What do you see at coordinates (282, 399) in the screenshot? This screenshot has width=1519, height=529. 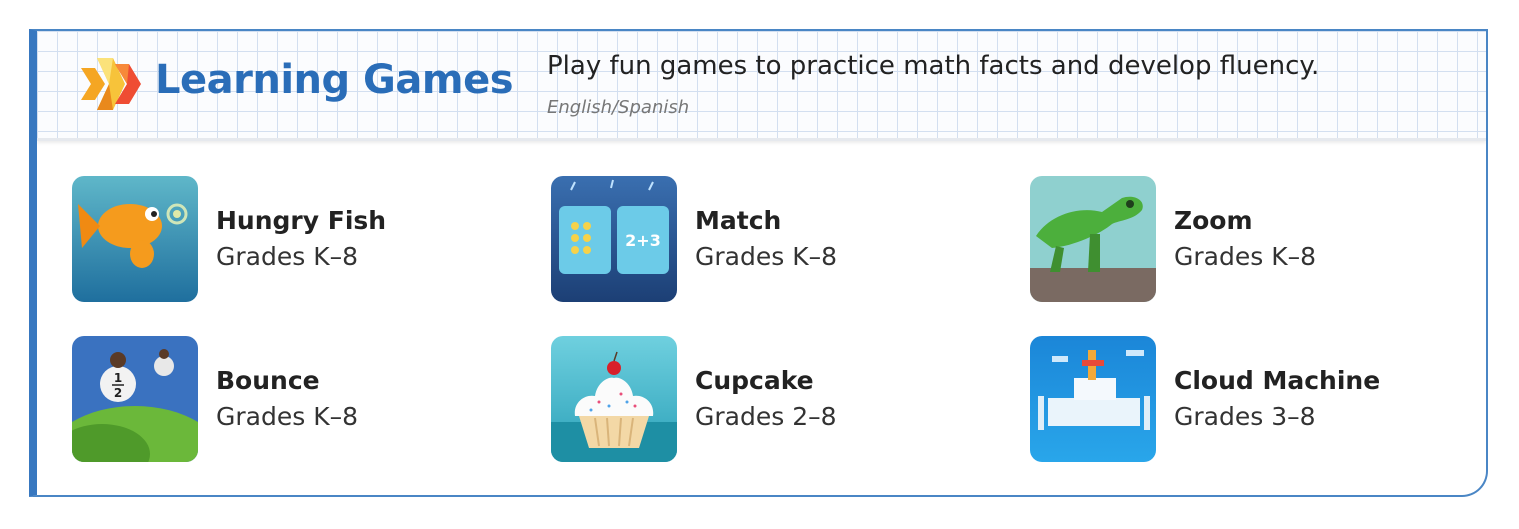 I see `game-bounce: 1 2 Bounce Grades K–8` at bounding box center [282, 399].